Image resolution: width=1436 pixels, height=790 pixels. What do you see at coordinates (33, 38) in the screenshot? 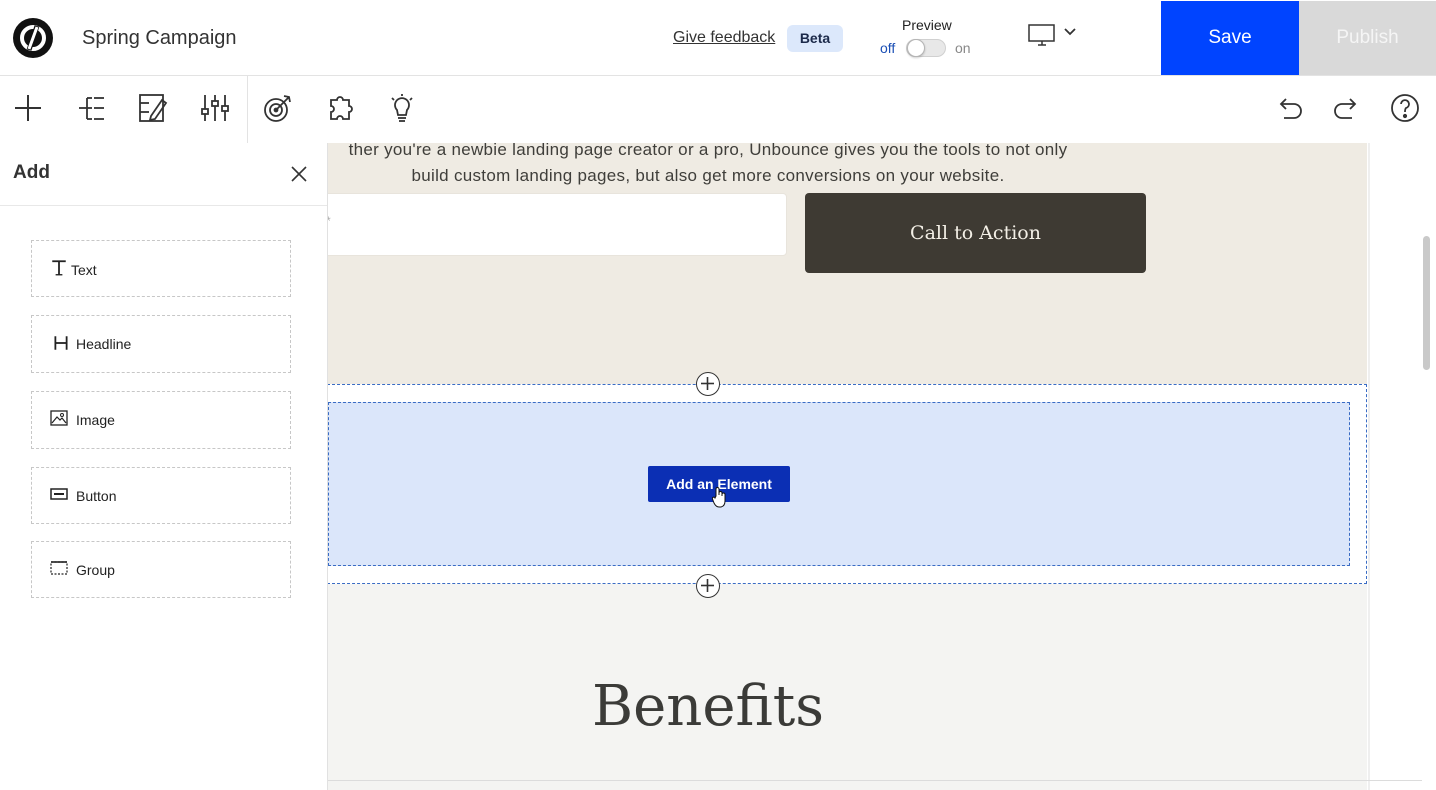
I see `unbounce-logo-icon` at bounding box center [33, 38].